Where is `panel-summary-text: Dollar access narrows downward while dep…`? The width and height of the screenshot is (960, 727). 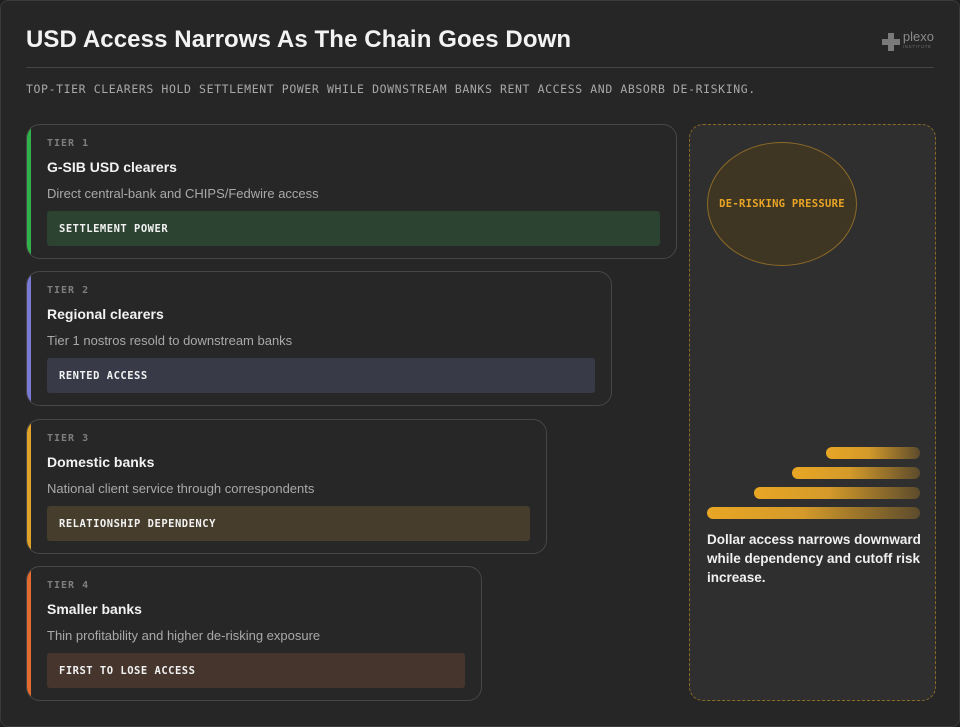 panel-summary-text: Dollar access narrows downward while dep… is located at coordinates (814, 558).